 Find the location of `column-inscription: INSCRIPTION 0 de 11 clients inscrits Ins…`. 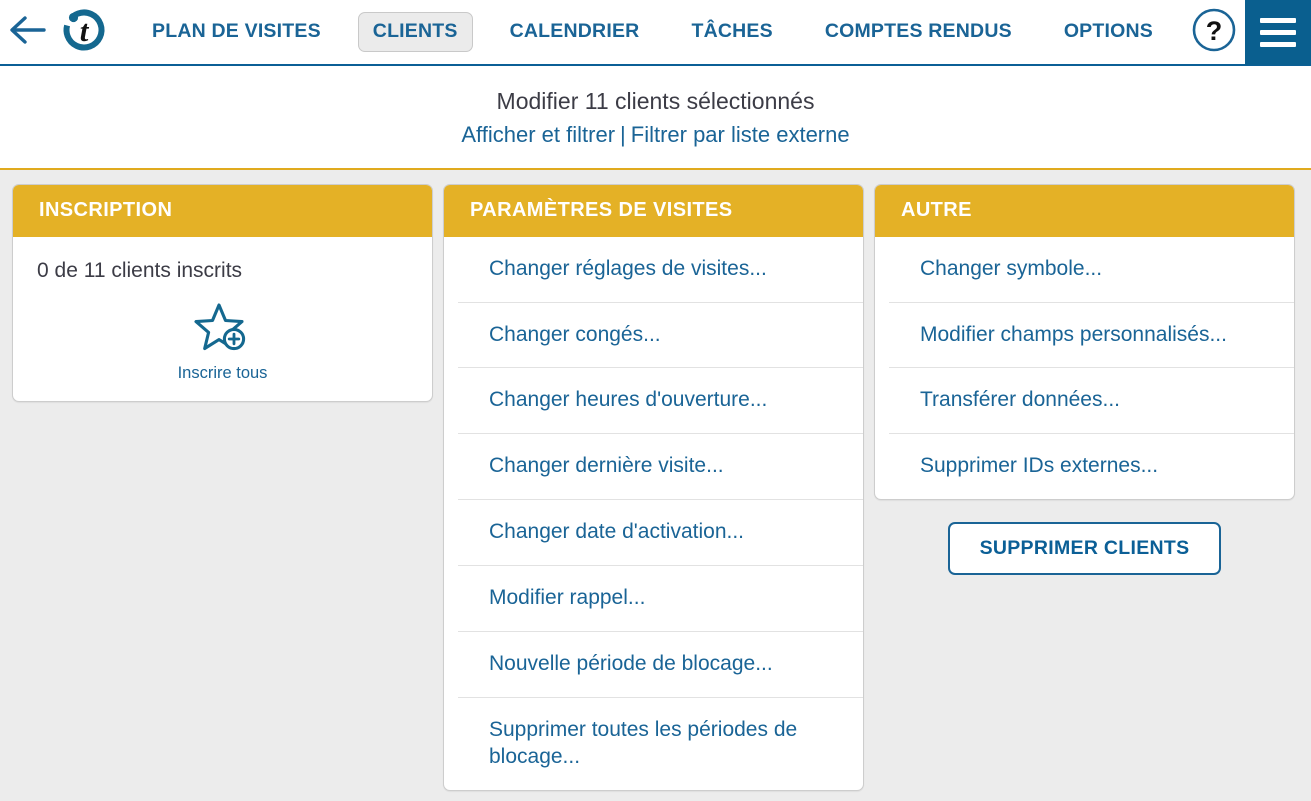

column-inscription: INSCRIPTION 0 de 11 clients inscrits Ins… is located at coordinates (222, 293).